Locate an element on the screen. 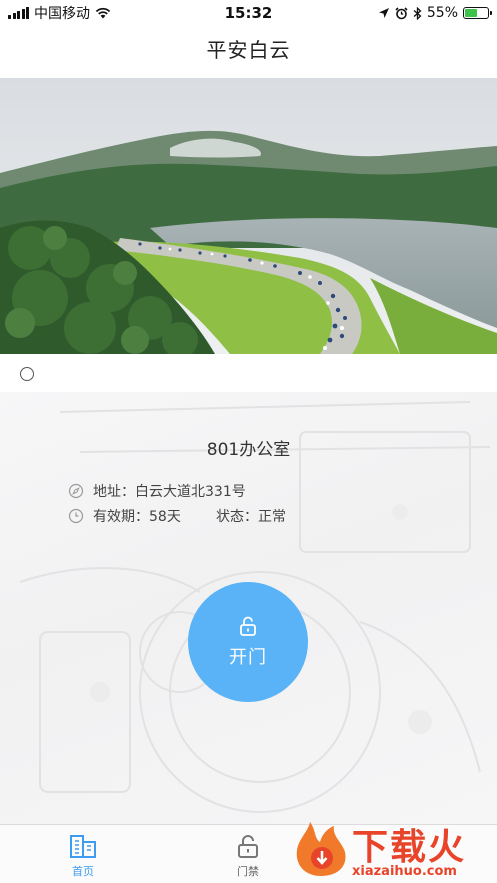 This screenshot has width=497, height=883. open-door-button: 开门 is located at coordinates (248, 642).